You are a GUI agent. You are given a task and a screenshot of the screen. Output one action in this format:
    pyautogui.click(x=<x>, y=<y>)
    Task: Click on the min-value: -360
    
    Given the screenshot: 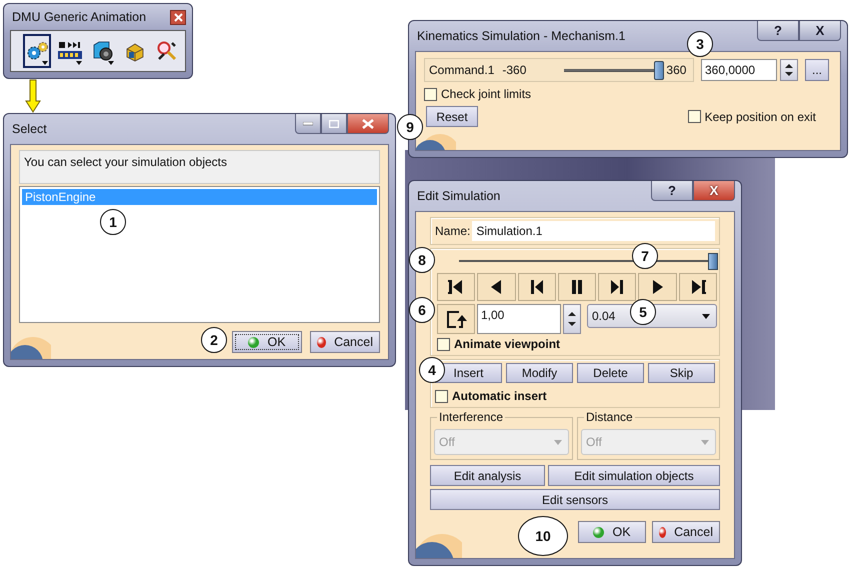 What is the action you would take?
    pyautogui.click(x=514, y=70)
    